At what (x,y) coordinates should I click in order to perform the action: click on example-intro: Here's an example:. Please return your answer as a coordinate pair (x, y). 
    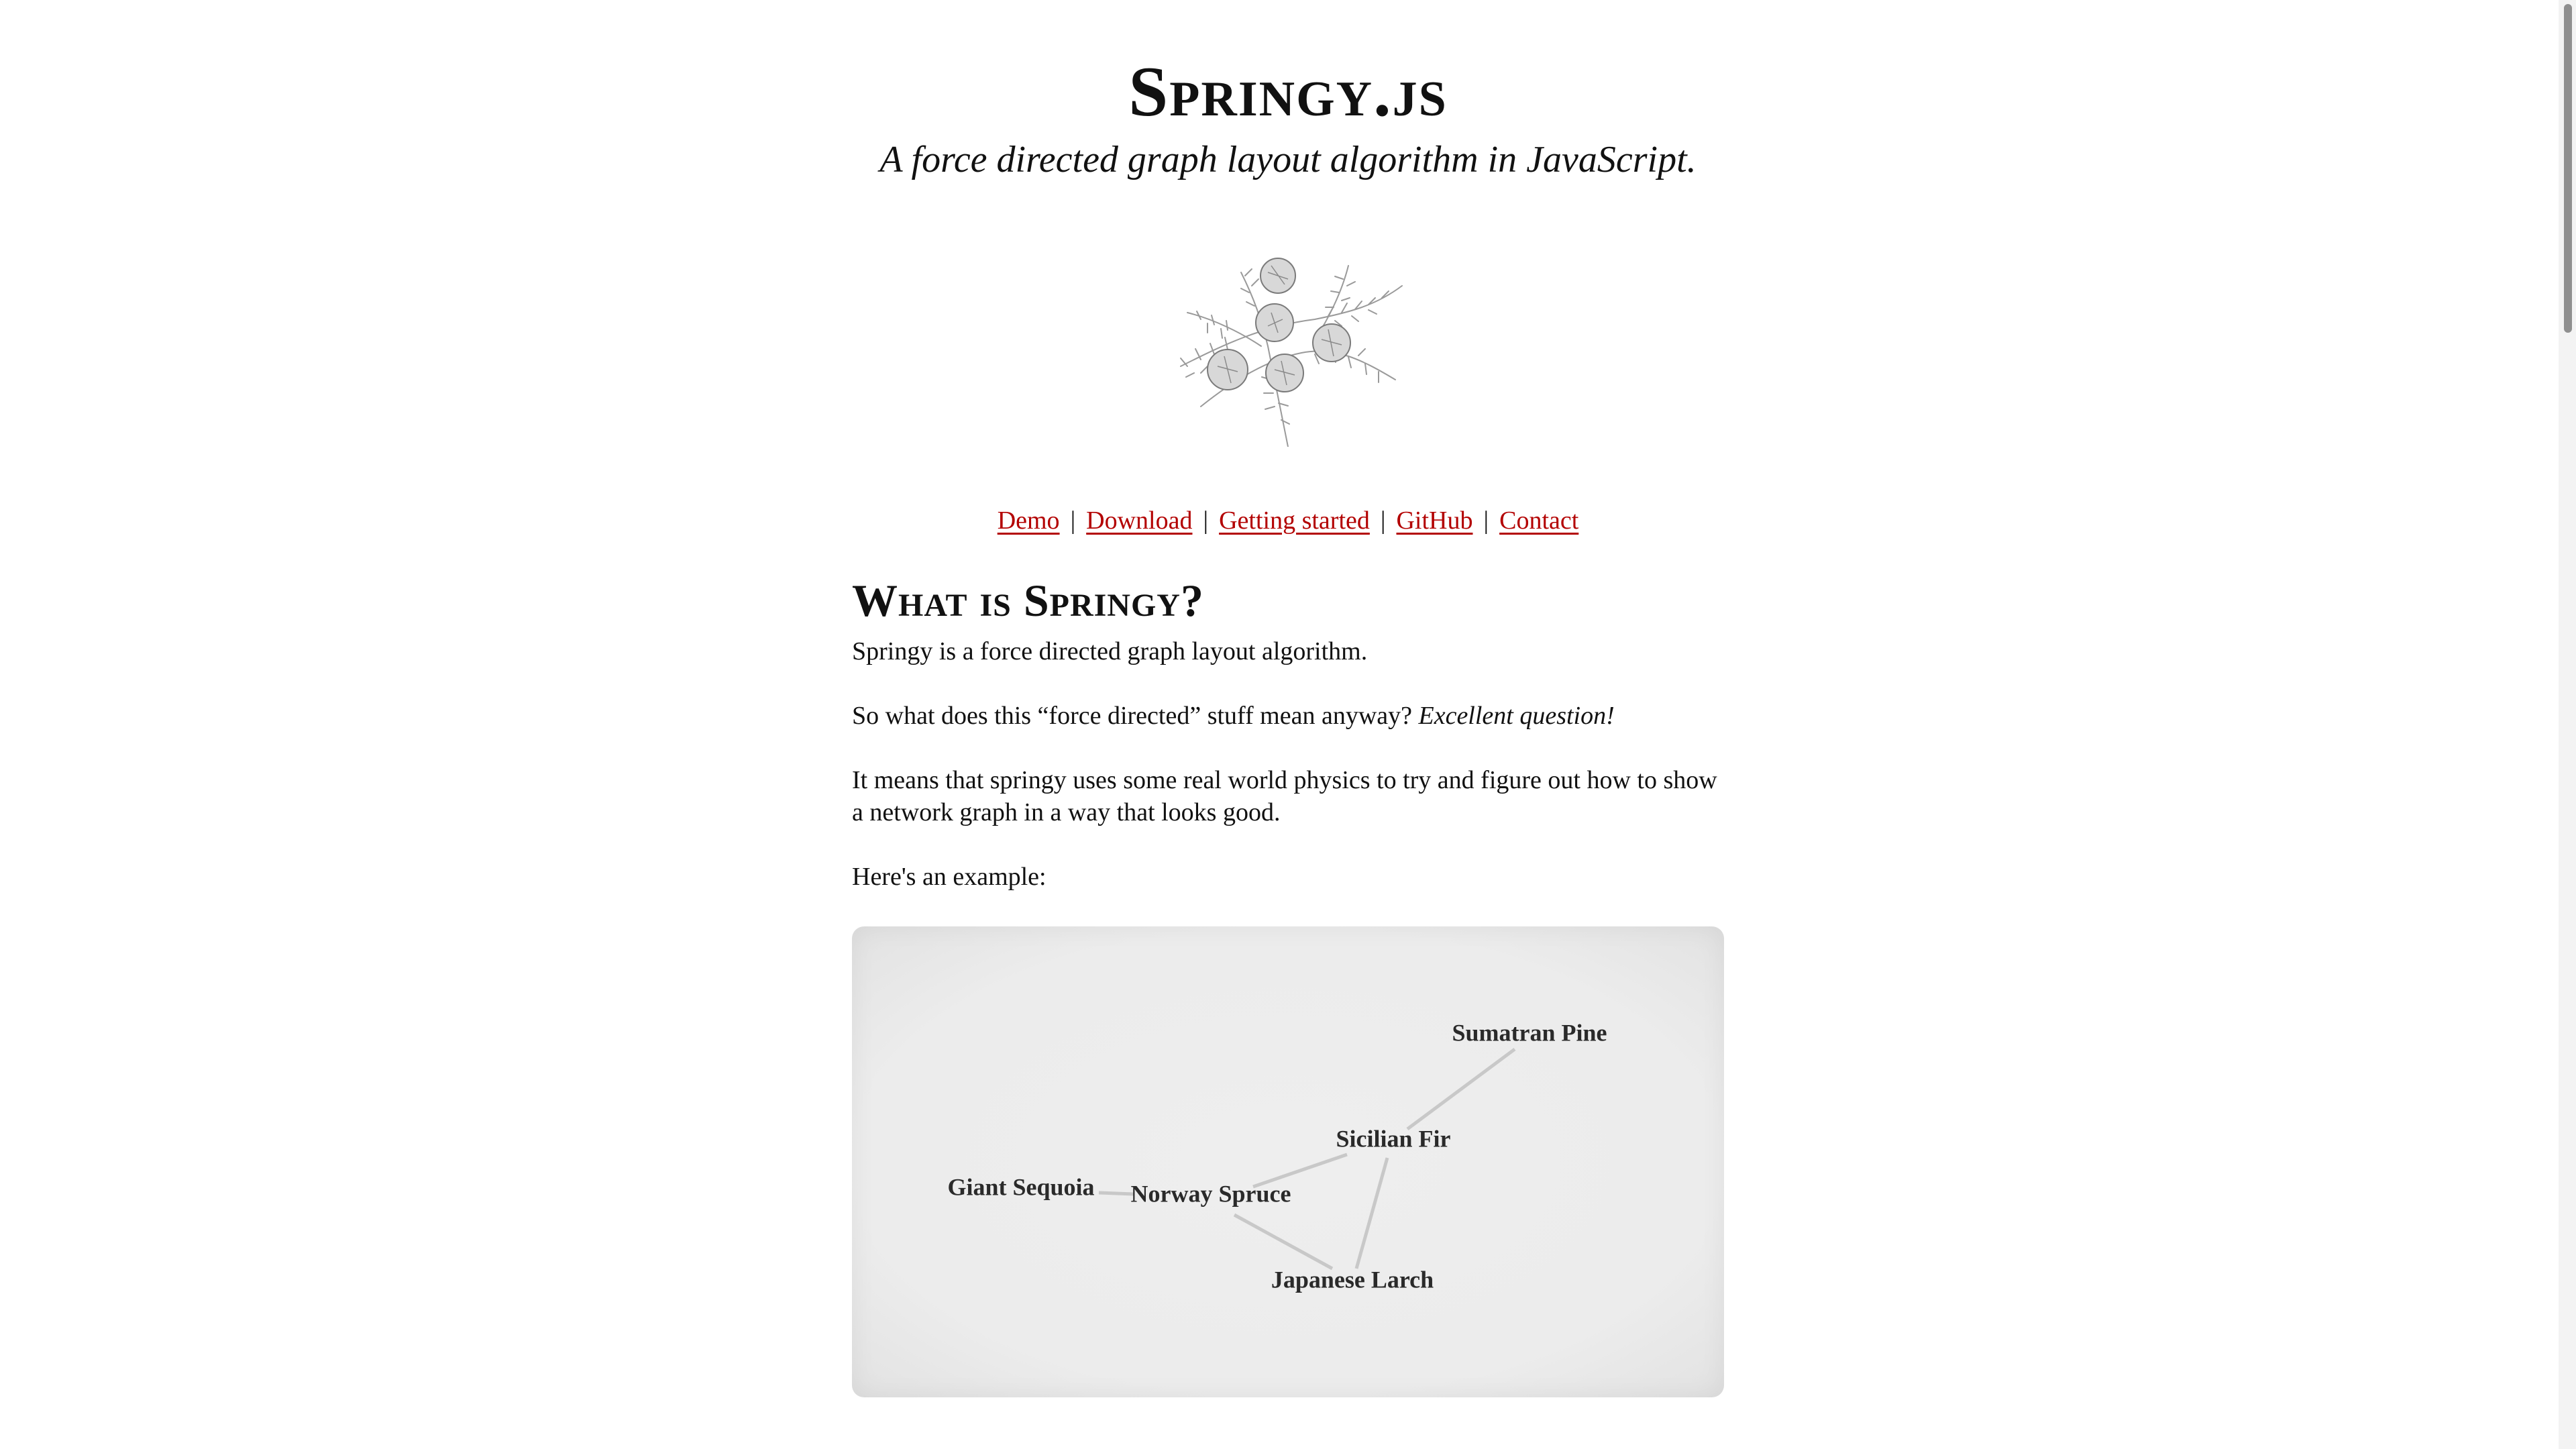
    Looking at the image, I should click on (949, 876).